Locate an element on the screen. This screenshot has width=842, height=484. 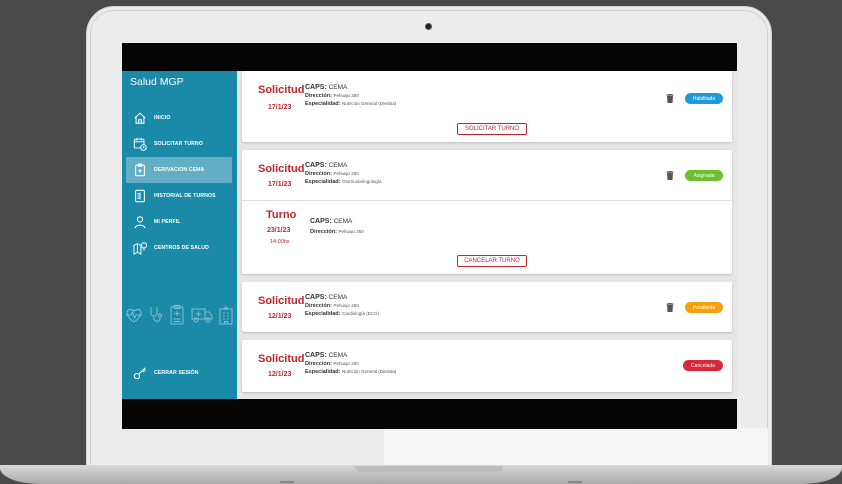
decorative-medical-icons is located at coordinates (179, 315).